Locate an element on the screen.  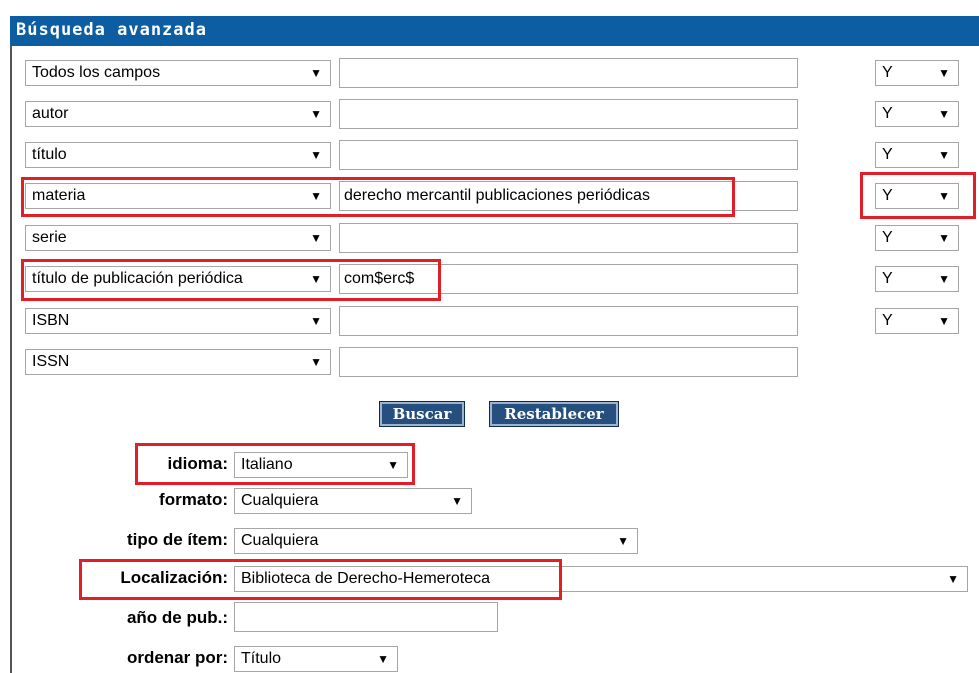
sort-by-label: ordenar por: is located at coordinates (177, 657).